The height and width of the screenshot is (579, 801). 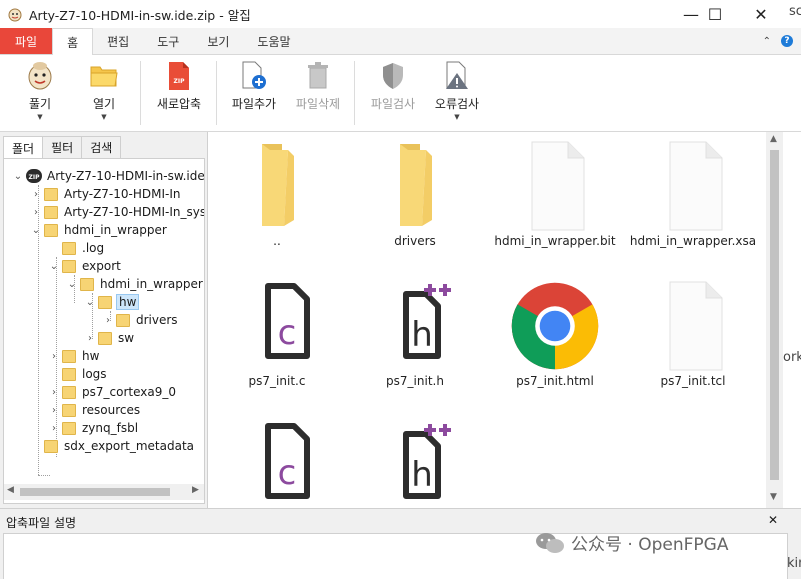 I want to click on add-file-button: 파일추가, so click(x=254, y=93).